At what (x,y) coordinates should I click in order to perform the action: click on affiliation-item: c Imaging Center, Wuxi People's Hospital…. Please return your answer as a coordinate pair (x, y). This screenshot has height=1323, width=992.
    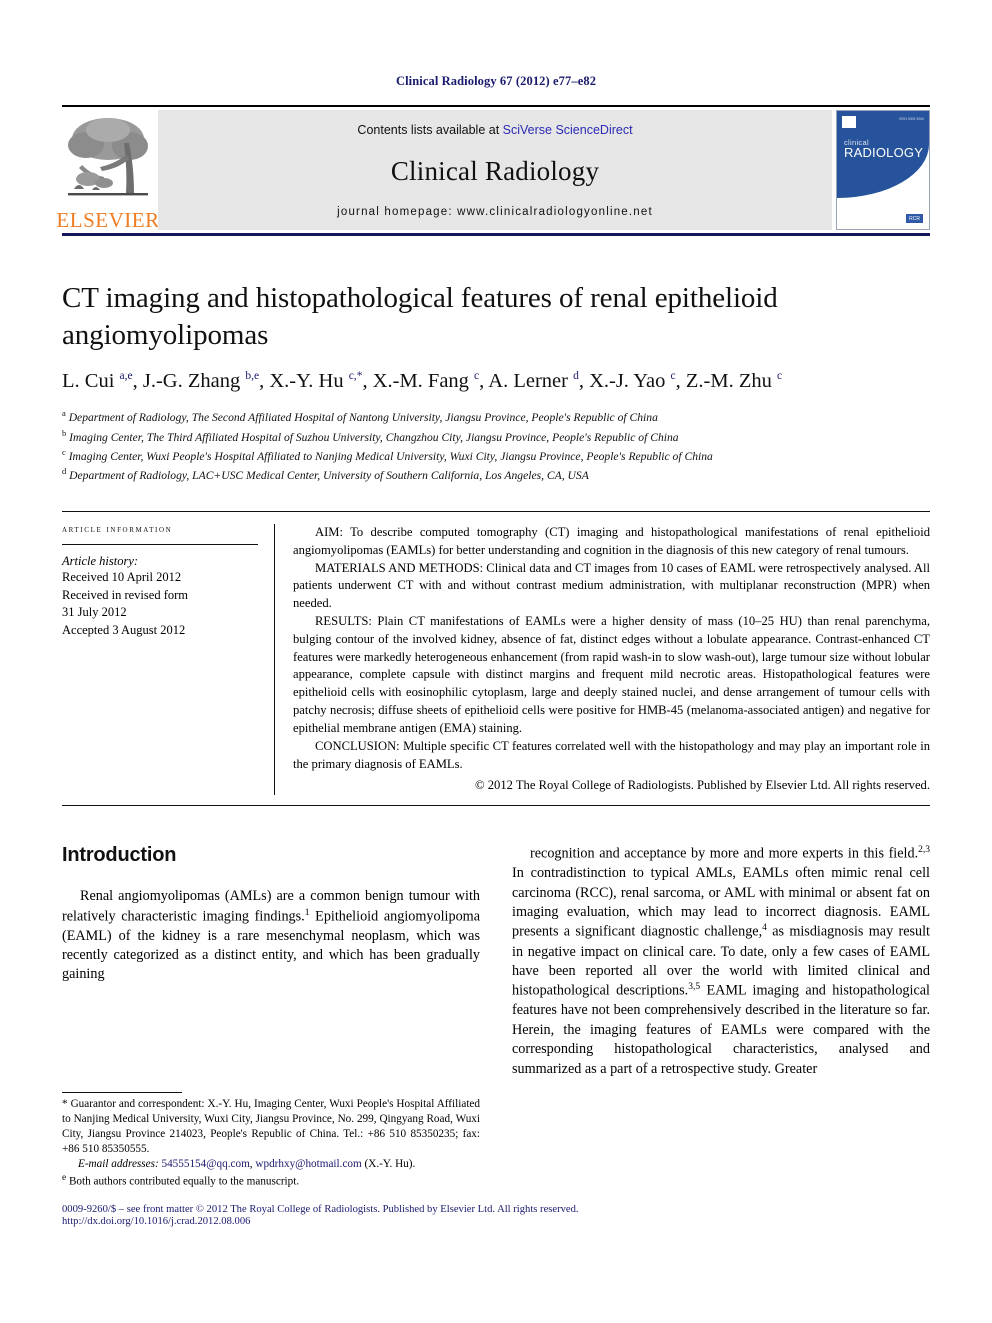
    Looking at the image, I should click on (496, 455).